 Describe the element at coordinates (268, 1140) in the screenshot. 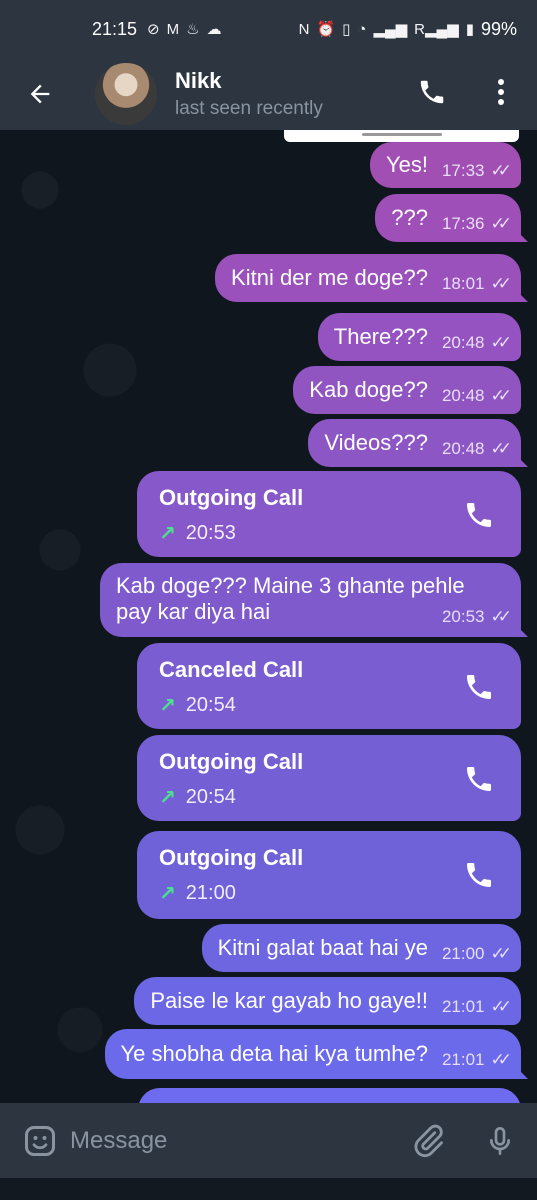

I see `message-composer: Message` at that location.